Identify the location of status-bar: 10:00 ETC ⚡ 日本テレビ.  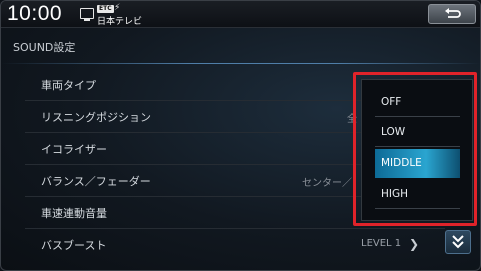
(240, 14).